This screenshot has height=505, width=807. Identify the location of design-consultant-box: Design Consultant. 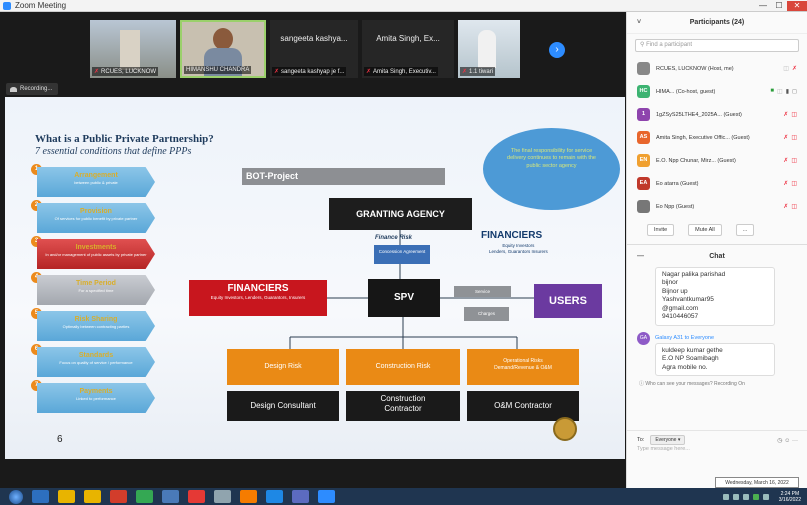
(283, 406).